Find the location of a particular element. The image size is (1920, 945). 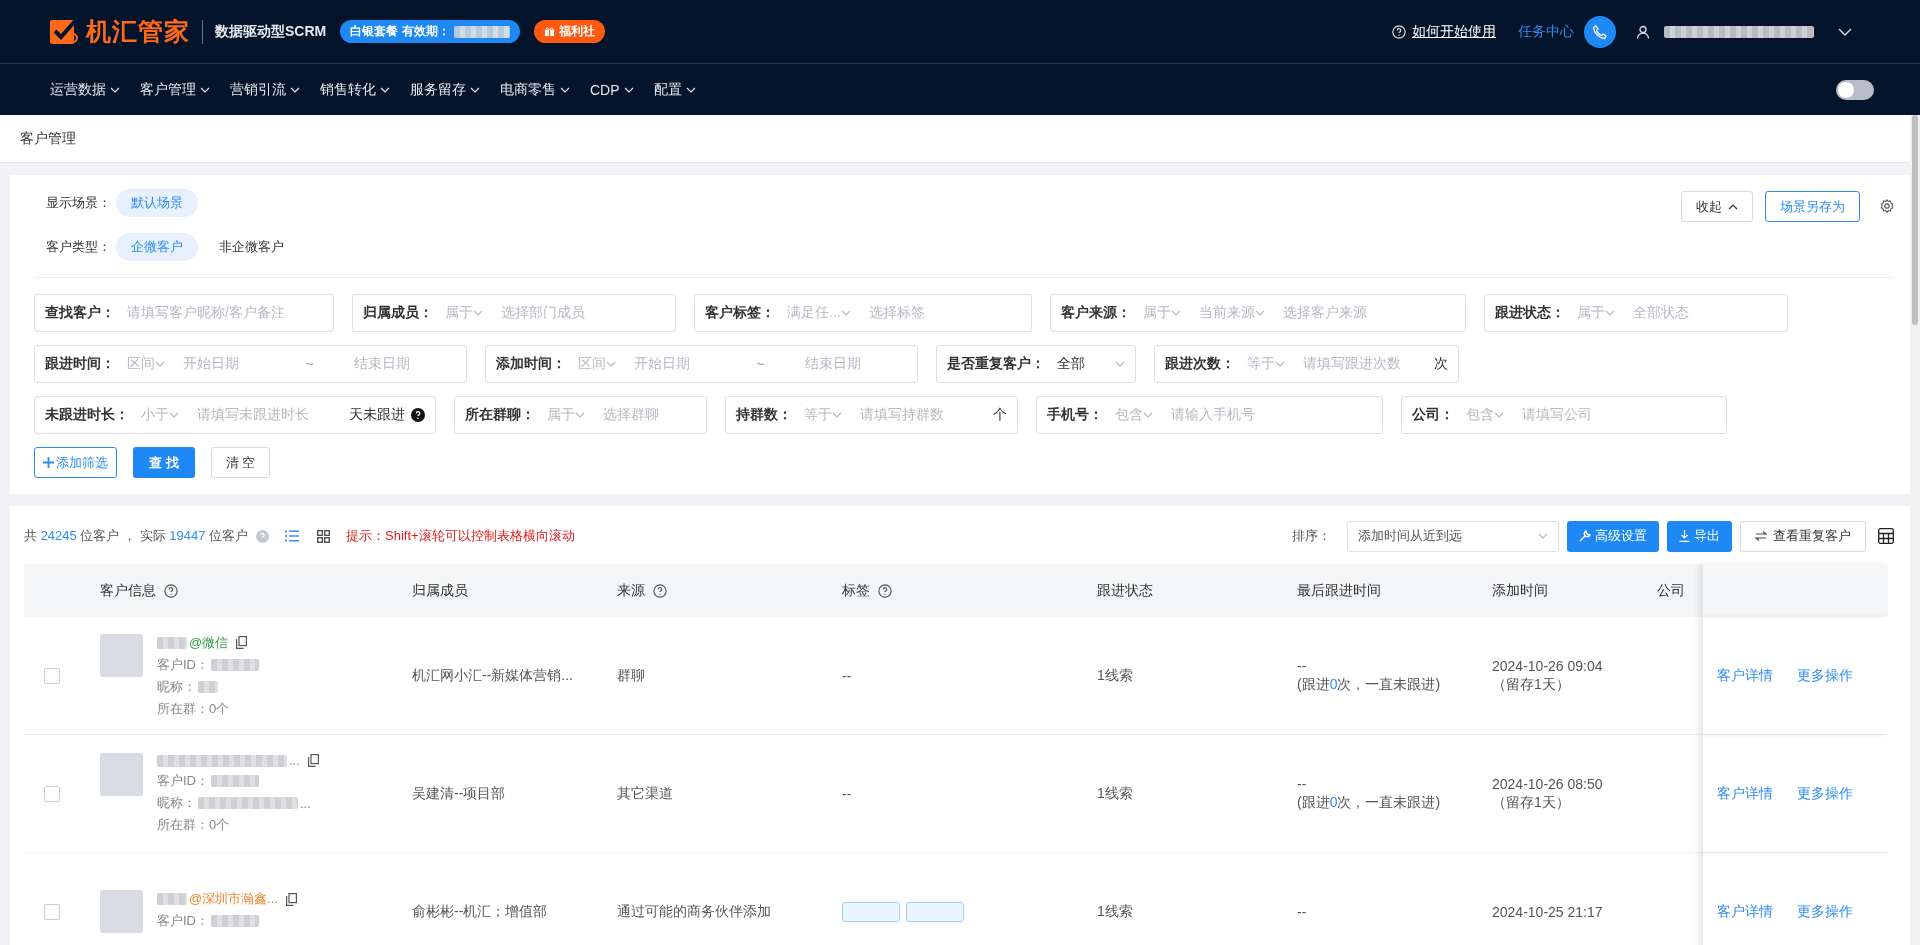

filter-field: 添加时间： 区间 开始日期 ~ 结束日期 is located at coordinates (701, 364).